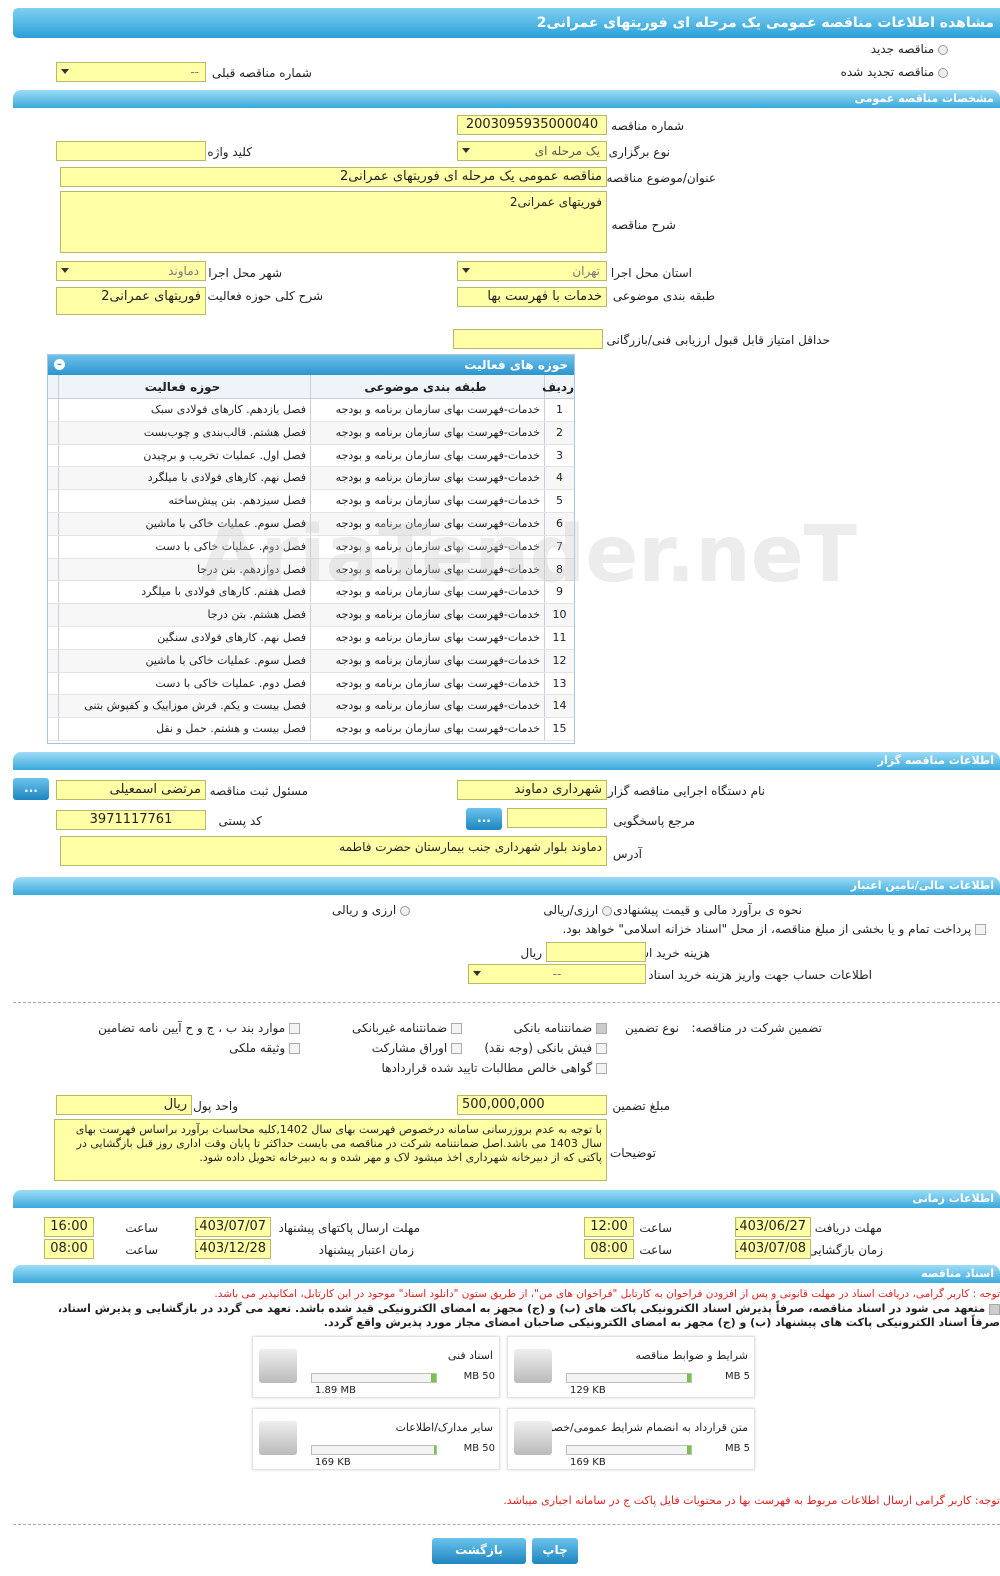 This screenshot has height=1576, width=1000. Describe the element at coordinates (532, 151) in the screenshot. I see `type-select: یک مرحله ای` at that location.